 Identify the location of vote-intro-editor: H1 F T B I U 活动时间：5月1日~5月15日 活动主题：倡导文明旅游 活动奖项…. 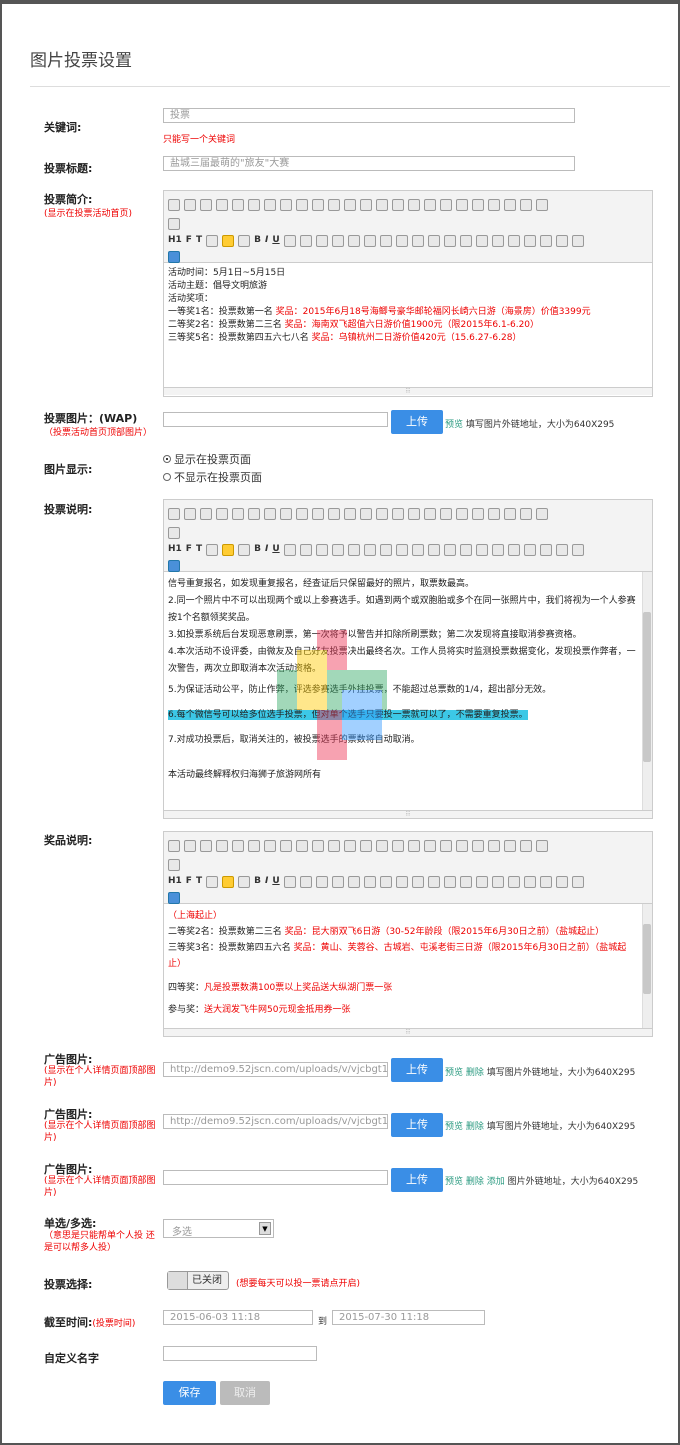
(408, 293).